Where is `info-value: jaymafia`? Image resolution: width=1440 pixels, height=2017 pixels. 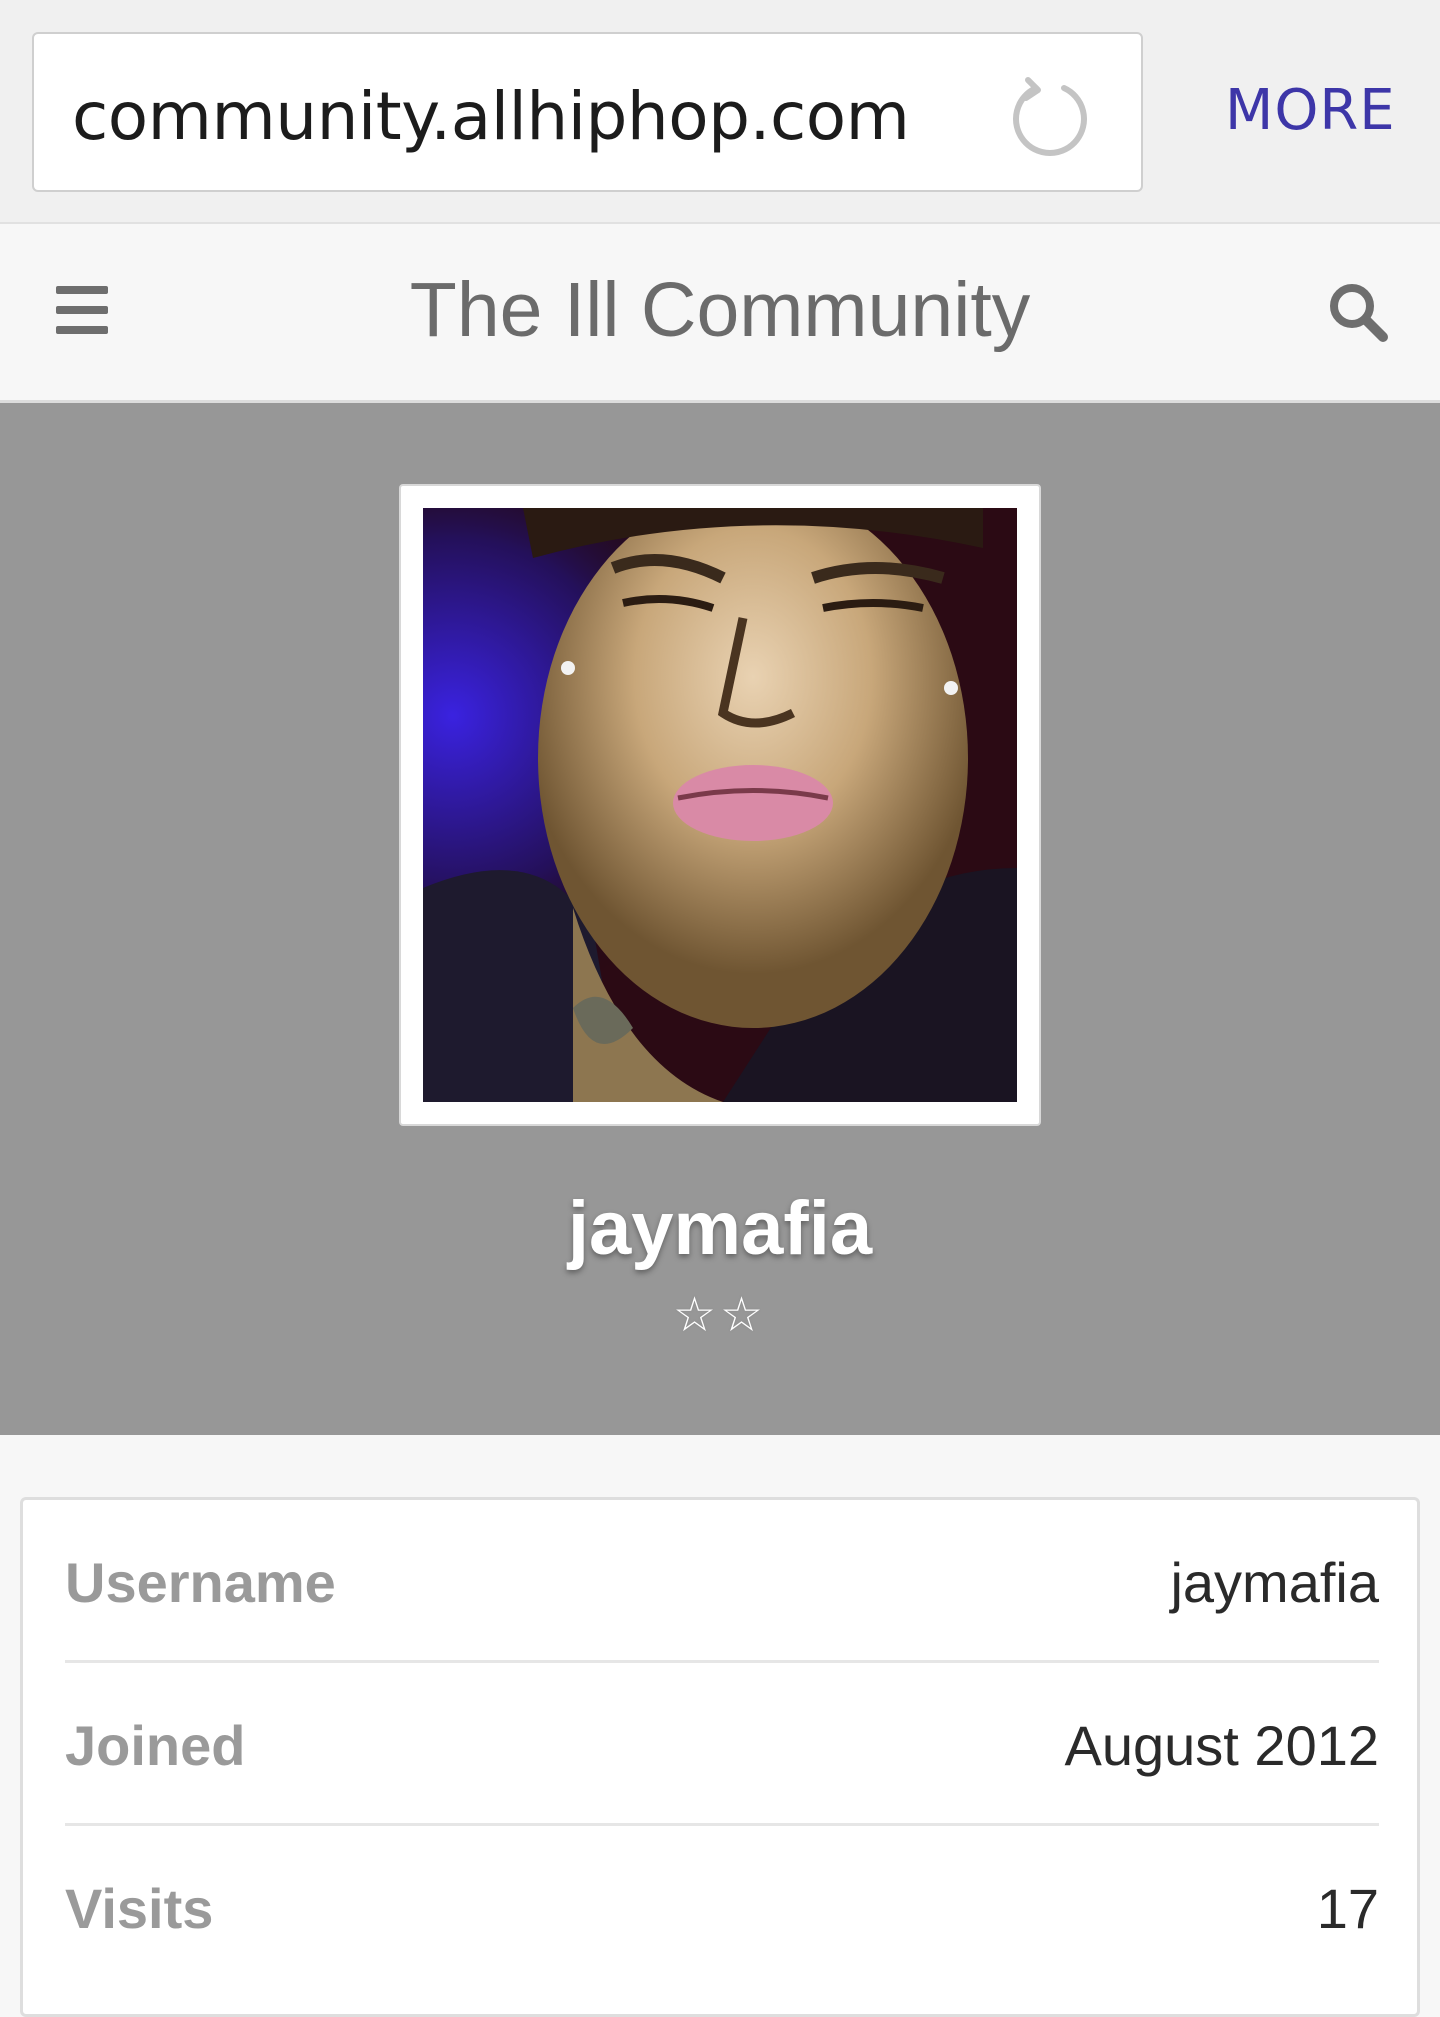 info-value: jaymafia is located at coordinates (1274, 1582).